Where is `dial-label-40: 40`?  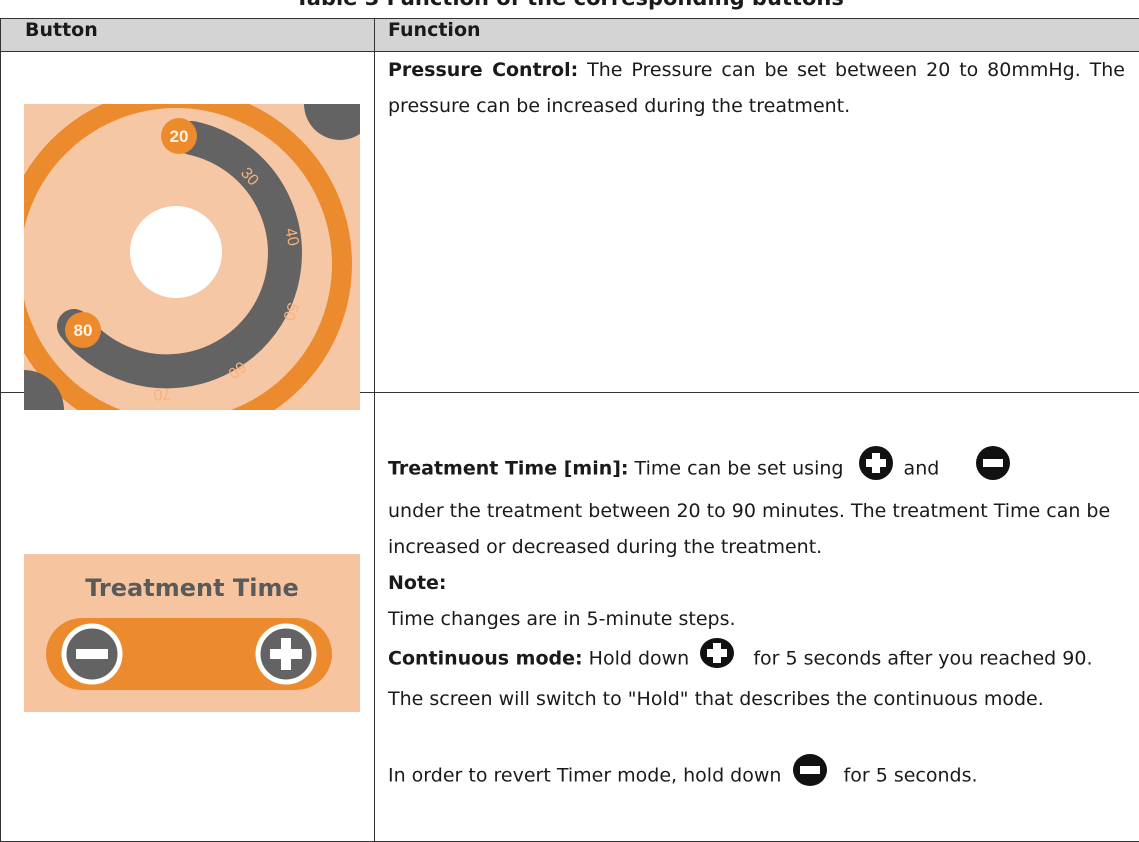 dial-label-40: 40 is located at coordinates (291, 237).